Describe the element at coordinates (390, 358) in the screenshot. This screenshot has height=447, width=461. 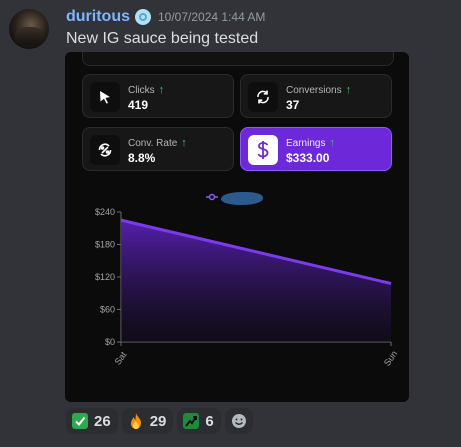
I see `x-tick-label: Sun` at that location.